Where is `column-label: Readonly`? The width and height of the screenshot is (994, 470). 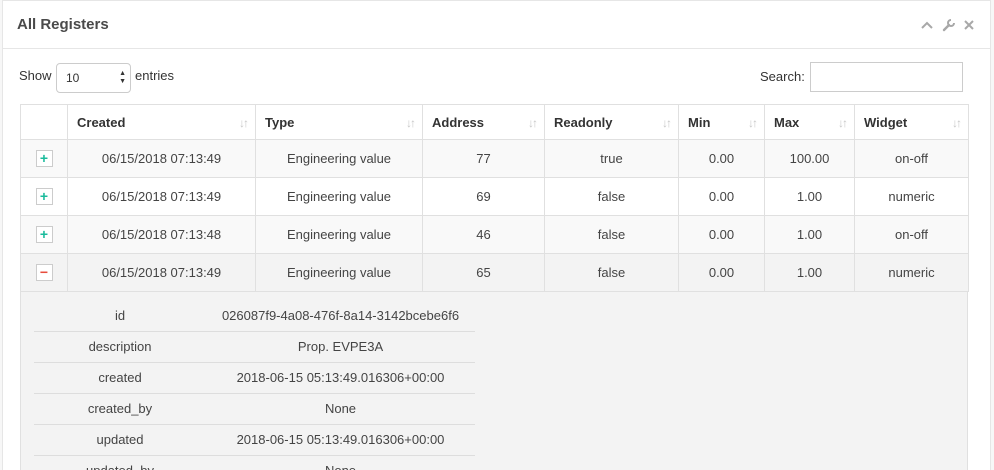 column-label: Readonly is located at coordinates (583, 122).